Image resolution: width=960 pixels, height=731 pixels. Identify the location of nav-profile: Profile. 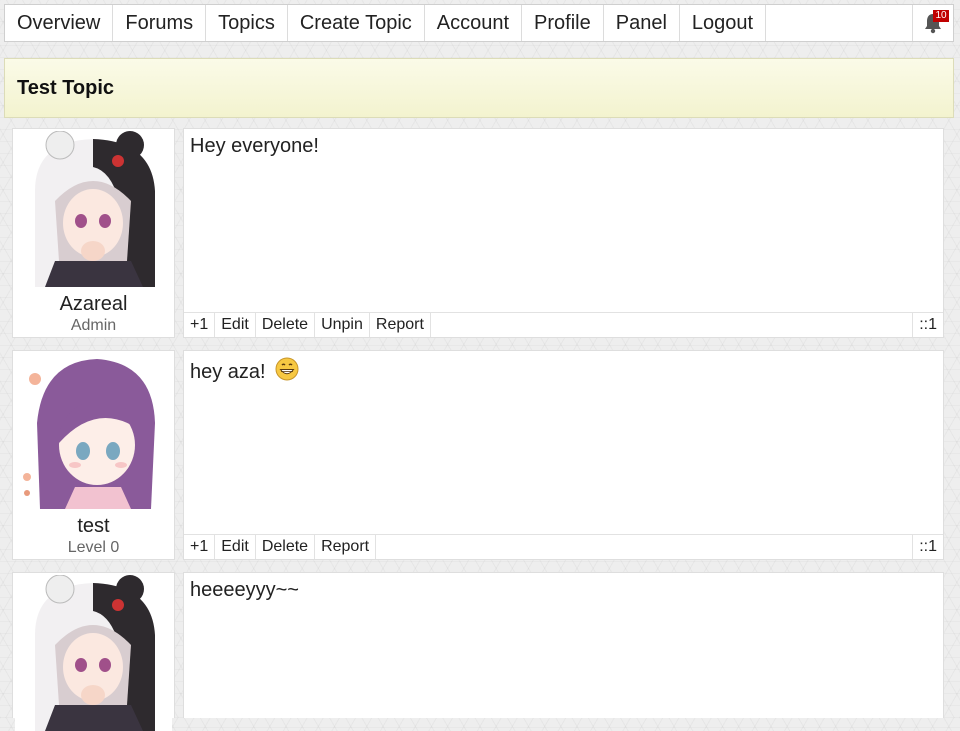
(563, 23).